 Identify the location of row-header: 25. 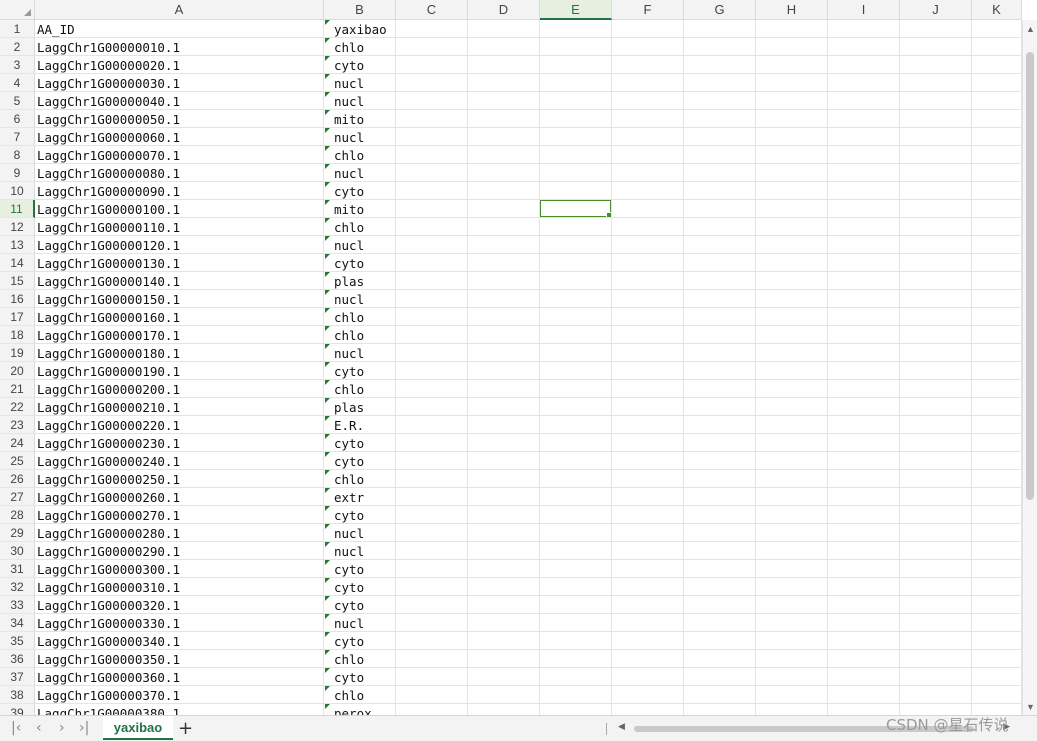
(17, 461).